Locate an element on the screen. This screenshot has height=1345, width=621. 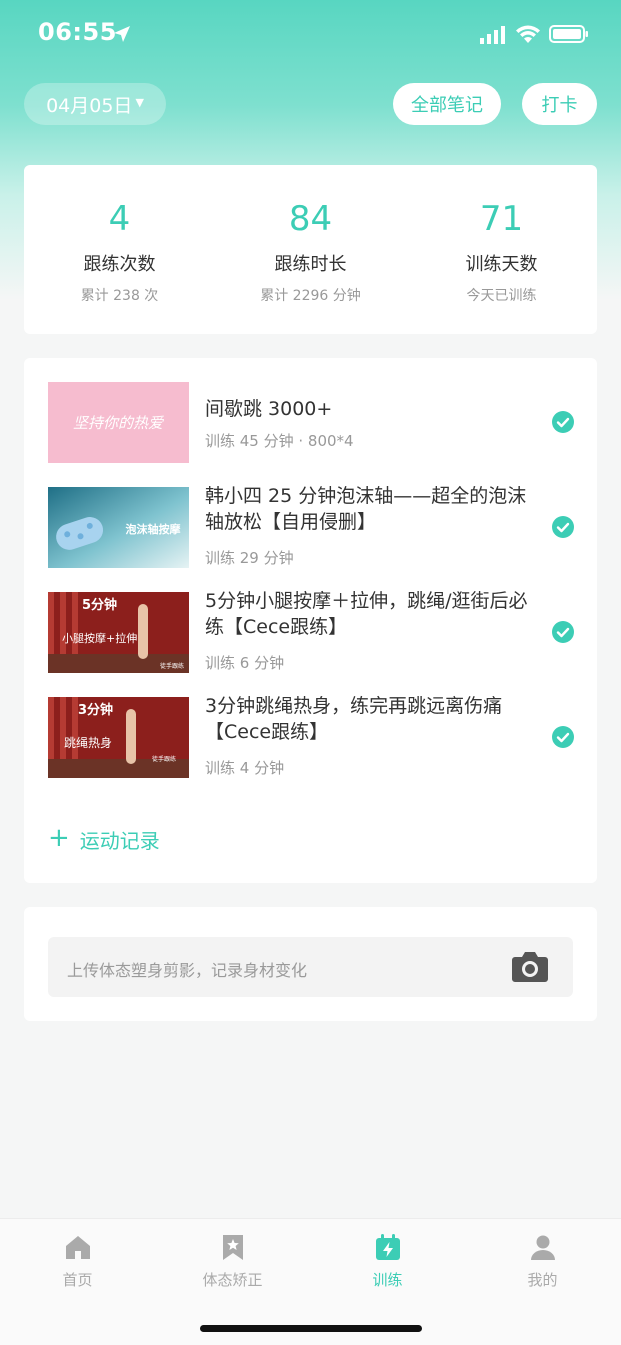
thumbnail-image: 5分钟 小腿按摩+拉伸 徒手跟练 is located at coordinates (118, 632).